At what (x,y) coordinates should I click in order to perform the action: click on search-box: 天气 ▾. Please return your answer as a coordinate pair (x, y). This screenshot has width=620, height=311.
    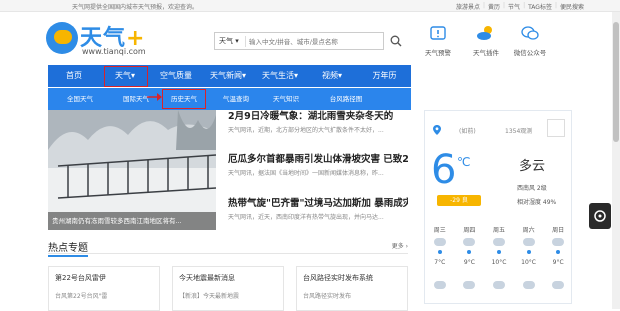
    Looking at the image, I should click on (299, 41).